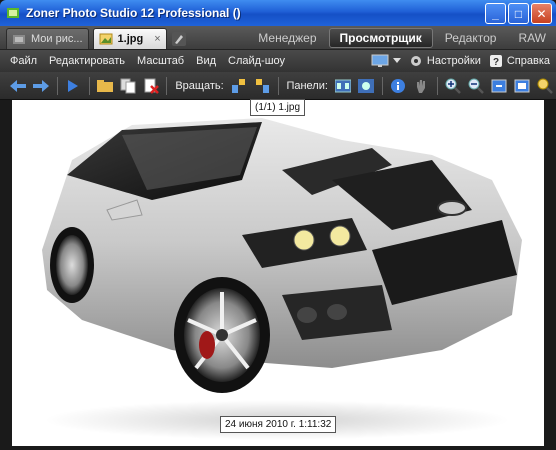  I want to click on tab-raw: RAW, so click(532, 38).